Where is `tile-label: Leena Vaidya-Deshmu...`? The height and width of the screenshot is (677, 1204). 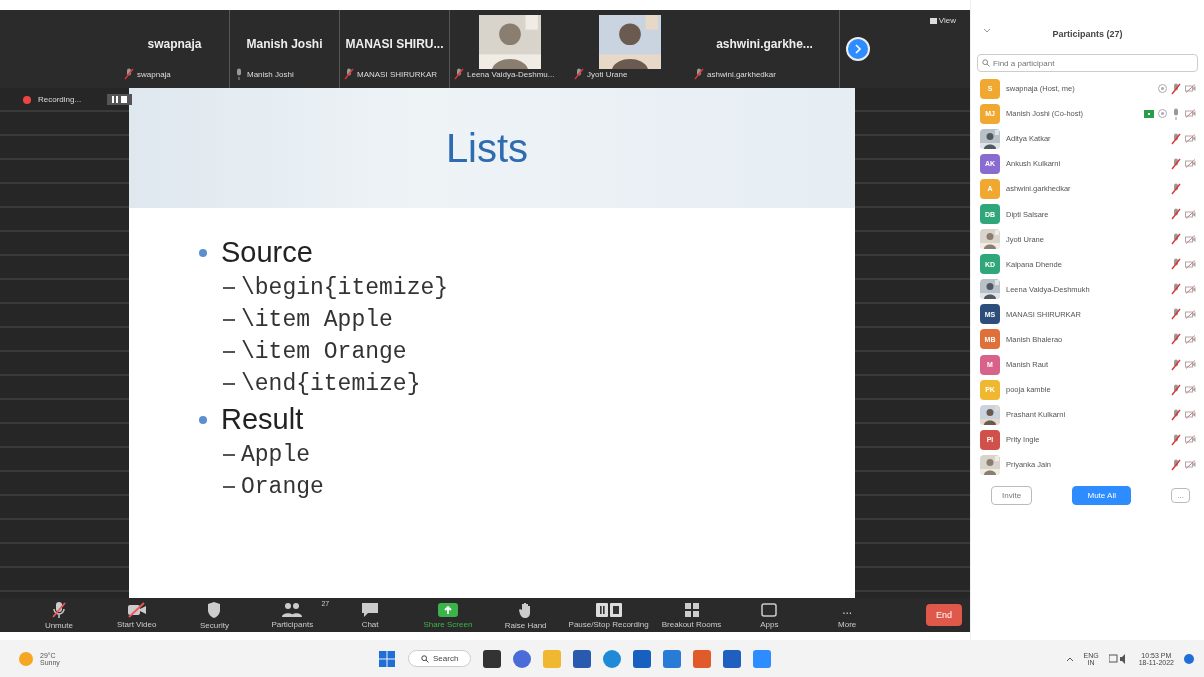
tile-label: Leena Vaidya-Deshmu... is located at coordinates (511, 74).